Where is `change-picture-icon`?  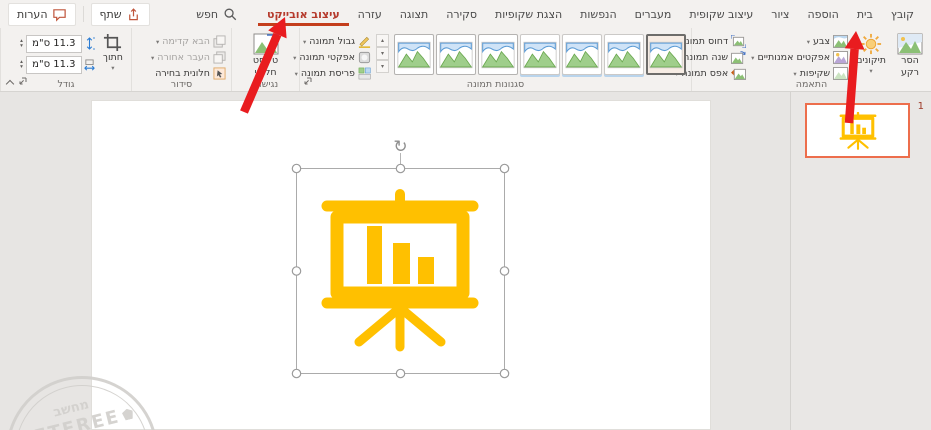
change-picture-icon is located at coordinates (738, 57).